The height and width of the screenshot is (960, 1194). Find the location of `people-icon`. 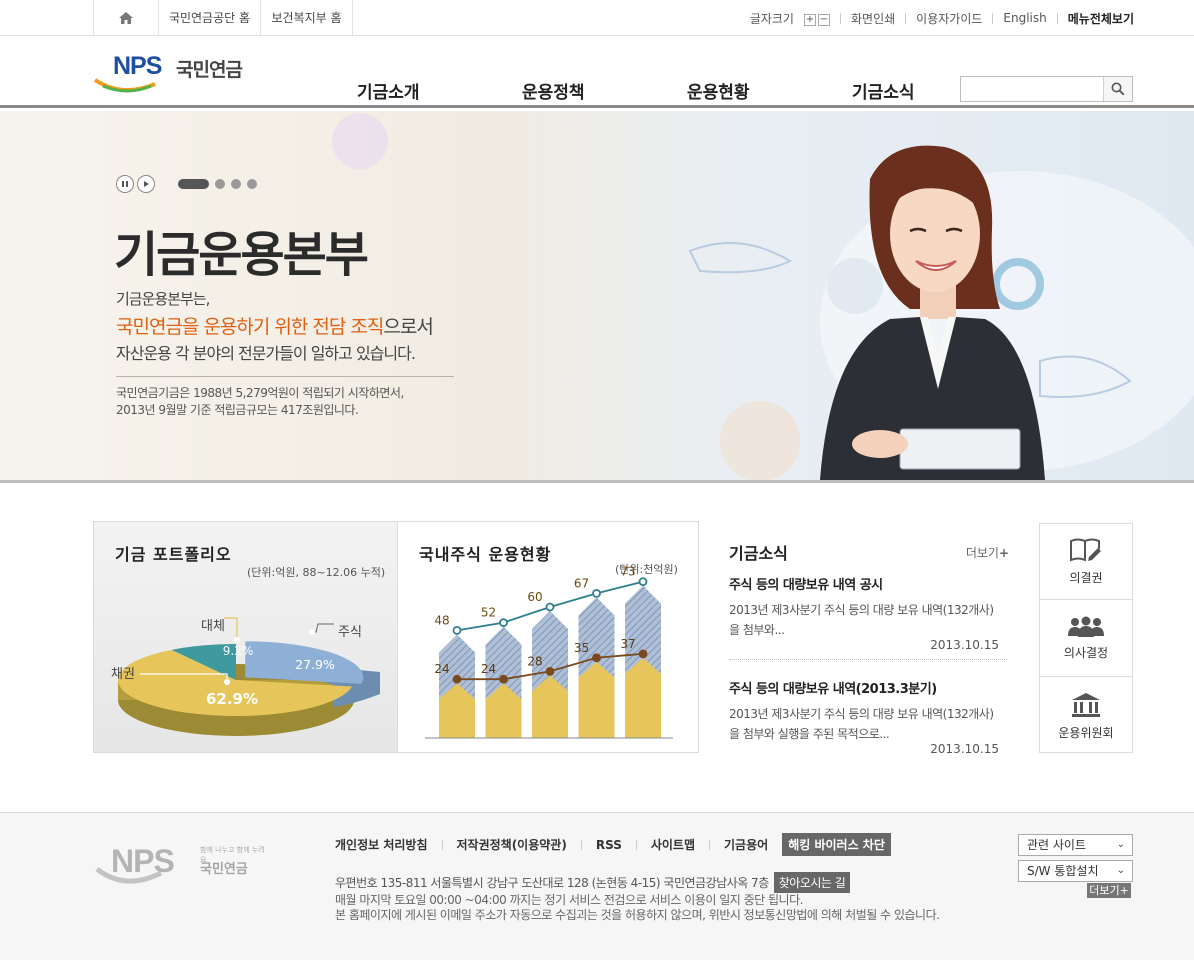

people-icon is located at coordinates (1086, 626).